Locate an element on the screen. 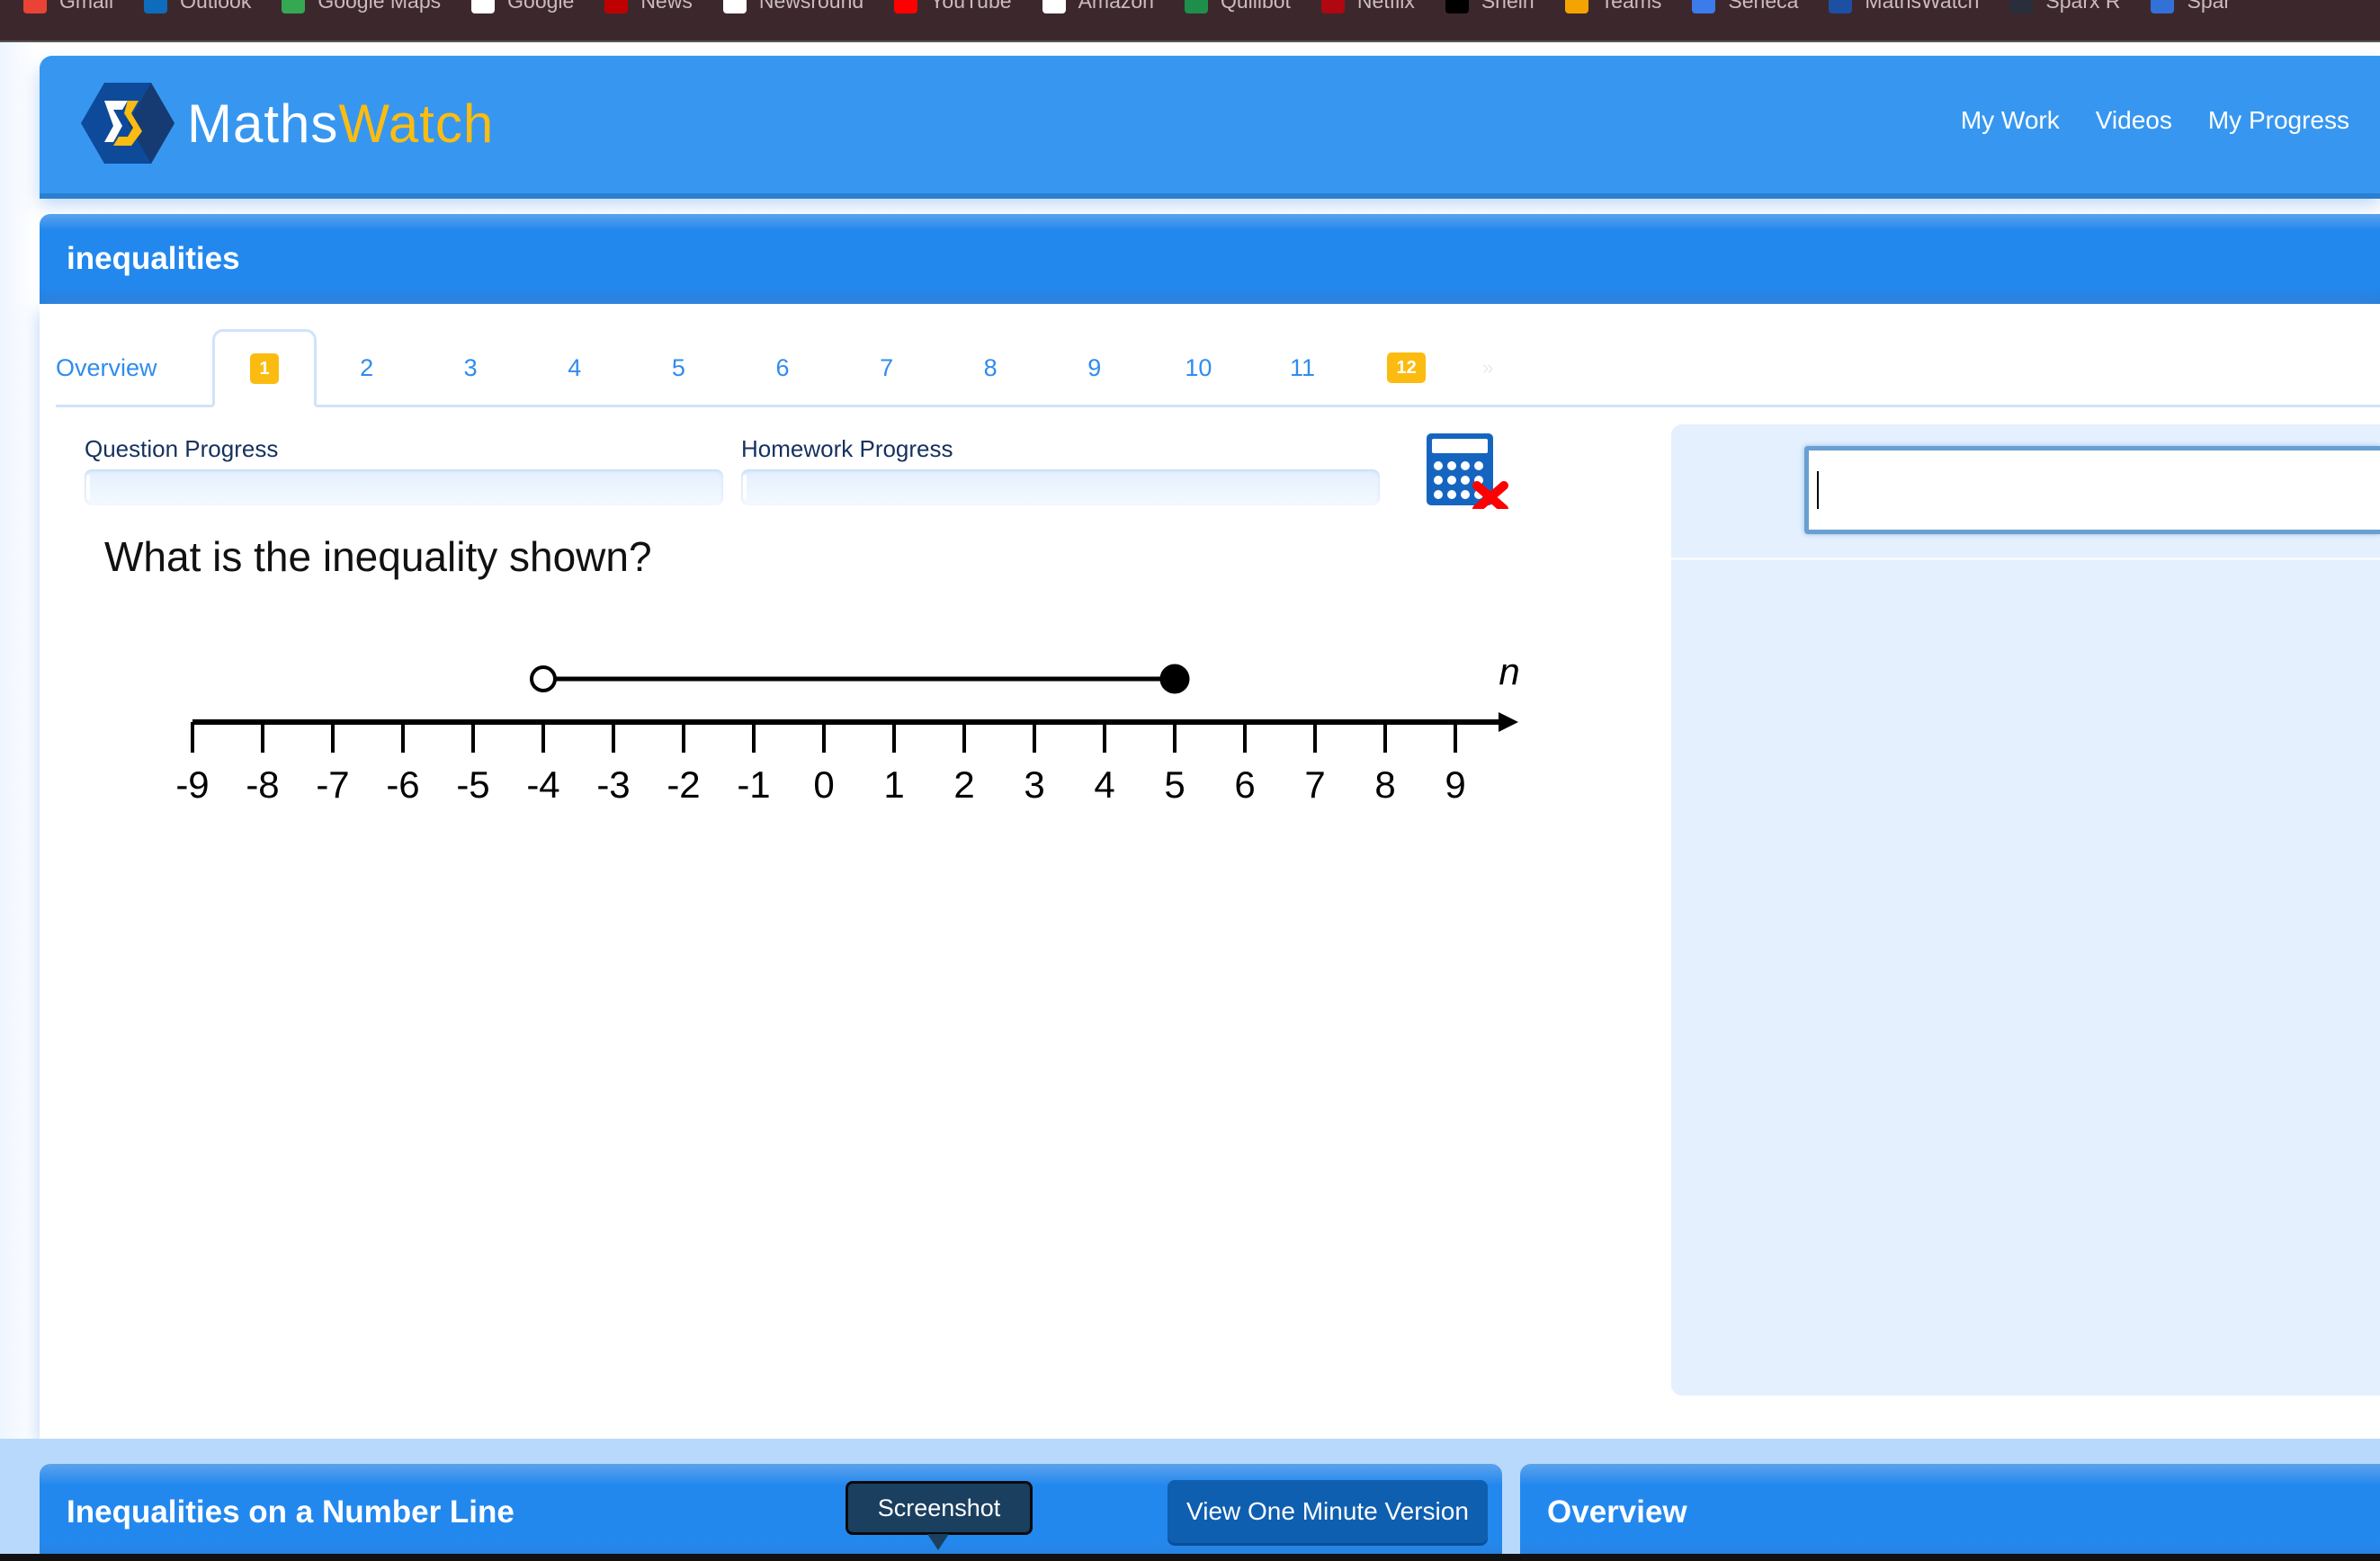 The width and height of the screenshot is (2380, 1561). logo-watch-text: Watch is located at coordinates (416, 124).